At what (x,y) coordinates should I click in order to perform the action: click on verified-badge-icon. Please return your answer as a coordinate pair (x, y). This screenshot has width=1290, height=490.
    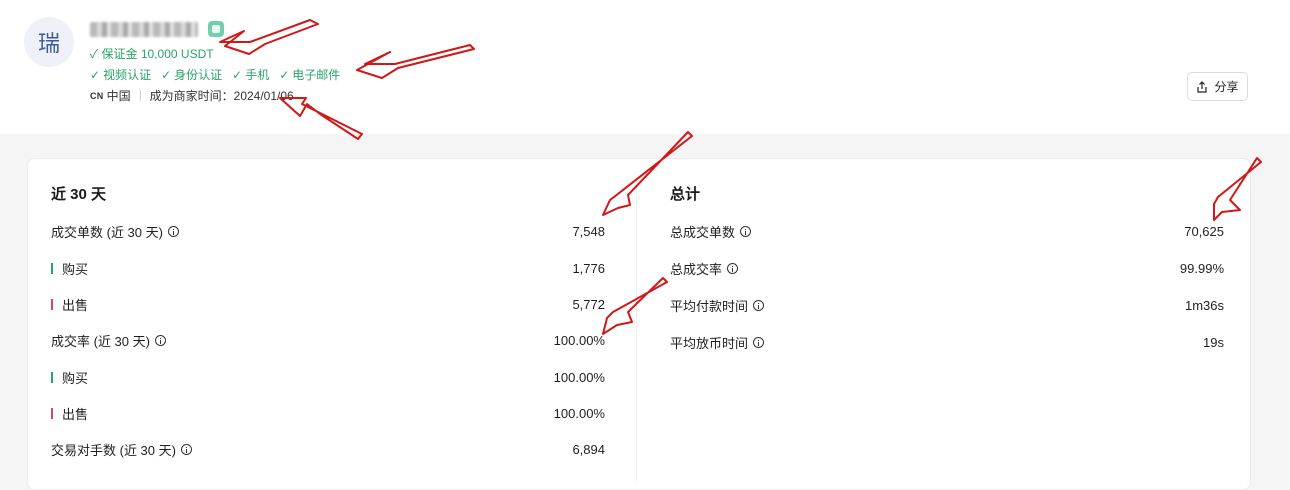
    Looking at the image, I should click on (216, 29).